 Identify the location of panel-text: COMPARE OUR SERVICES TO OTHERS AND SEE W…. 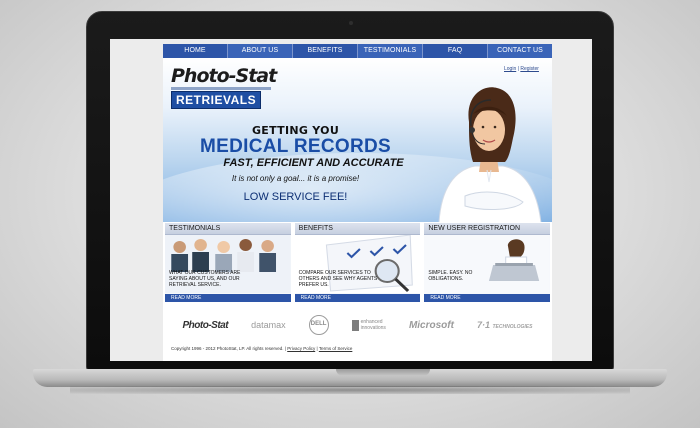
(338, 279).